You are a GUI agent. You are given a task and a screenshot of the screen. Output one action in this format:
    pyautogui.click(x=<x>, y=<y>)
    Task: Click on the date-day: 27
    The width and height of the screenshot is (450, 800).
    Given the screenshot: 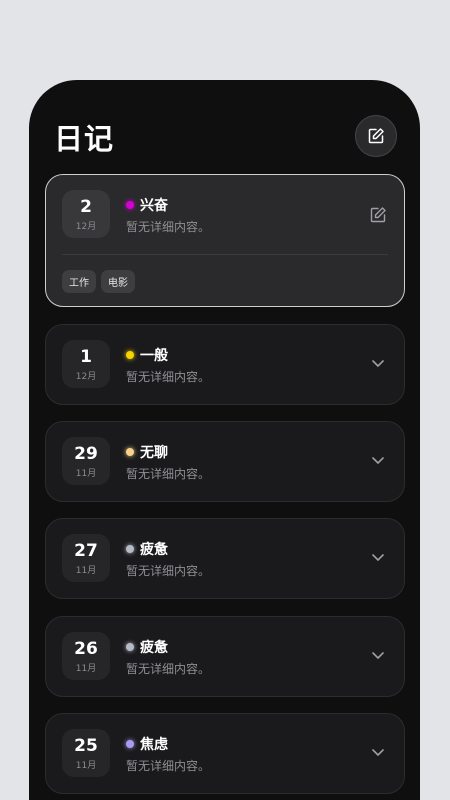 What is the action you would take?
    pyautogui.click(x=86, y=551)
    